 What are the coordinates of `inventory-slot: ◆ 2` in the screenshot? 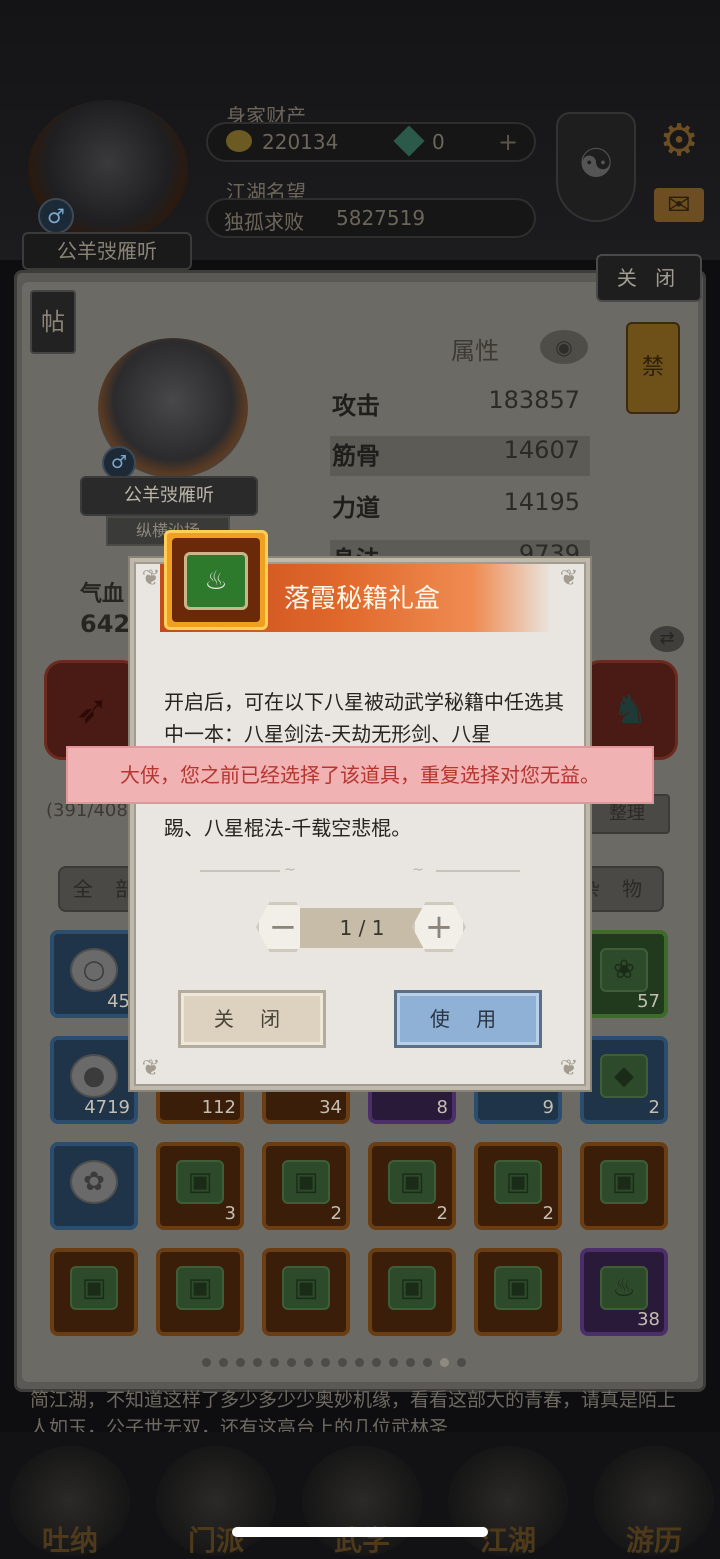 It's located at (624, 1080).